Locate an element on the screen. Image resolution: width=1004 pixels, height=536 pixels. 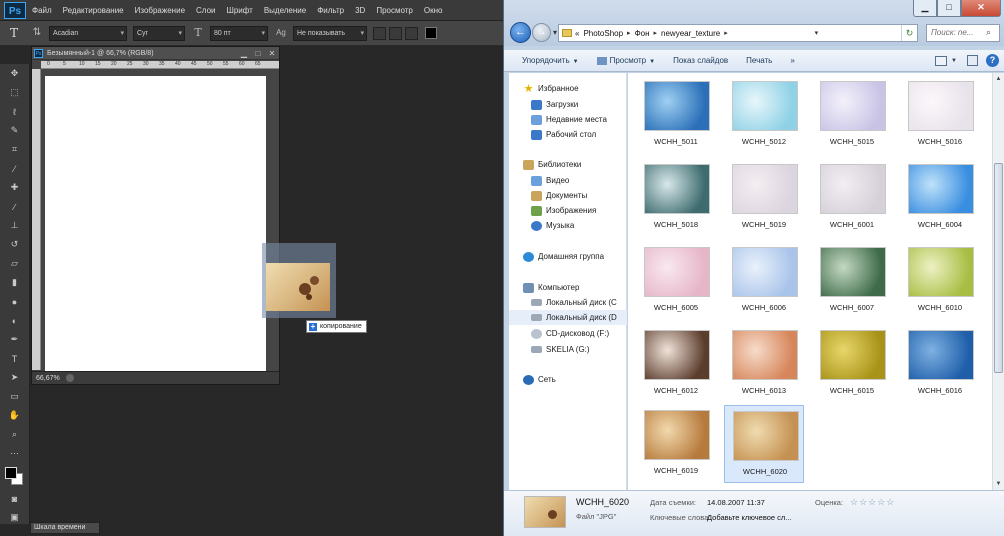
font-family-select: Acadian is located at coordinates (88, 33).